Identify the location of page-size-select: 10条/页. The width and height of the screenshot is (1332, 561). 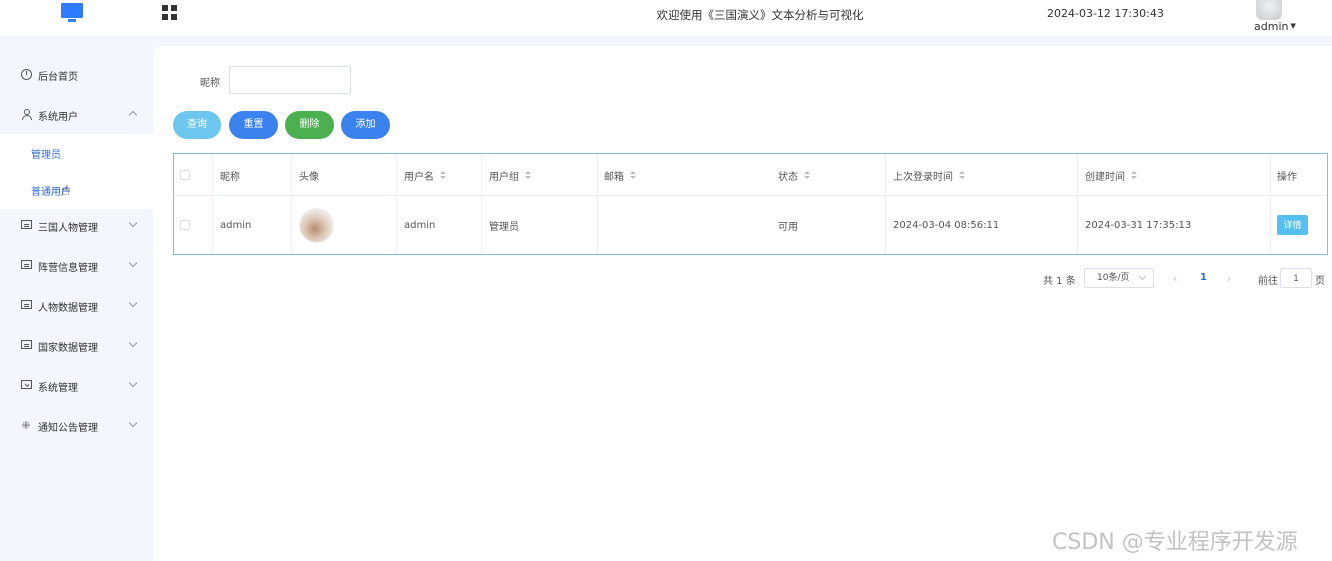
(1119, 278).